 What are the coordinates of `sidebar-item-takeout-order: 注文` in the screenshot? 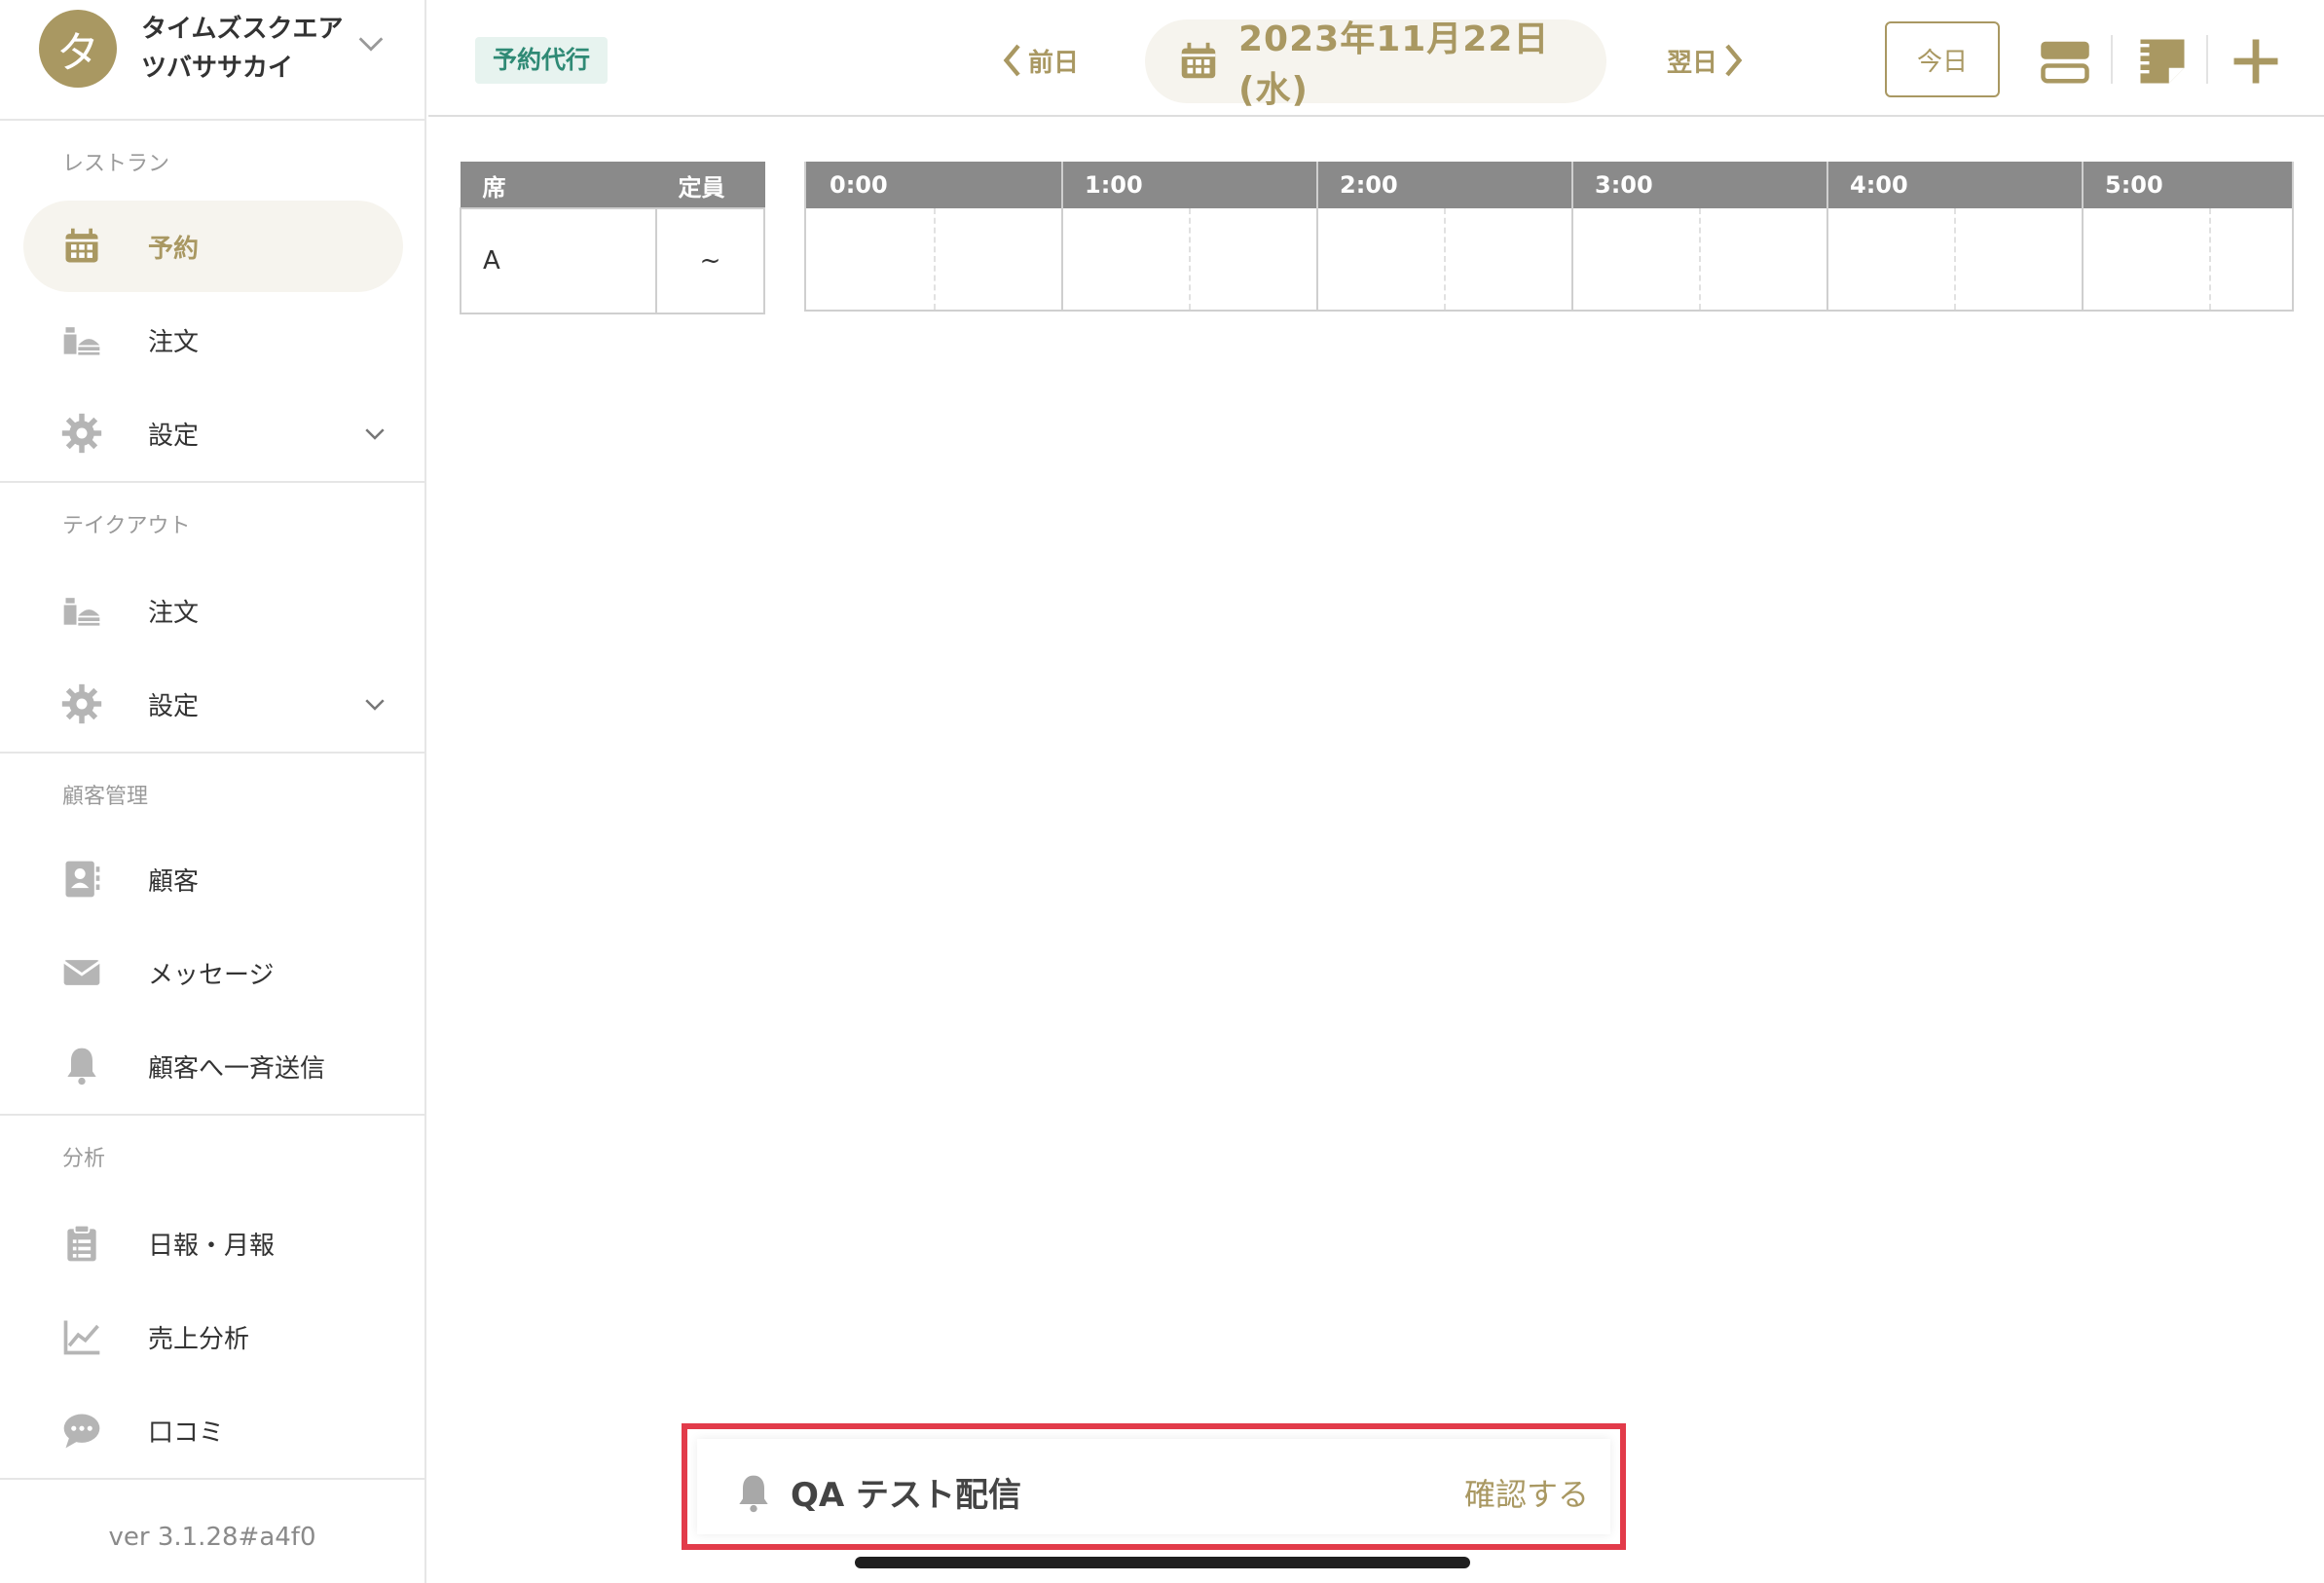 It's located at (213, 610).